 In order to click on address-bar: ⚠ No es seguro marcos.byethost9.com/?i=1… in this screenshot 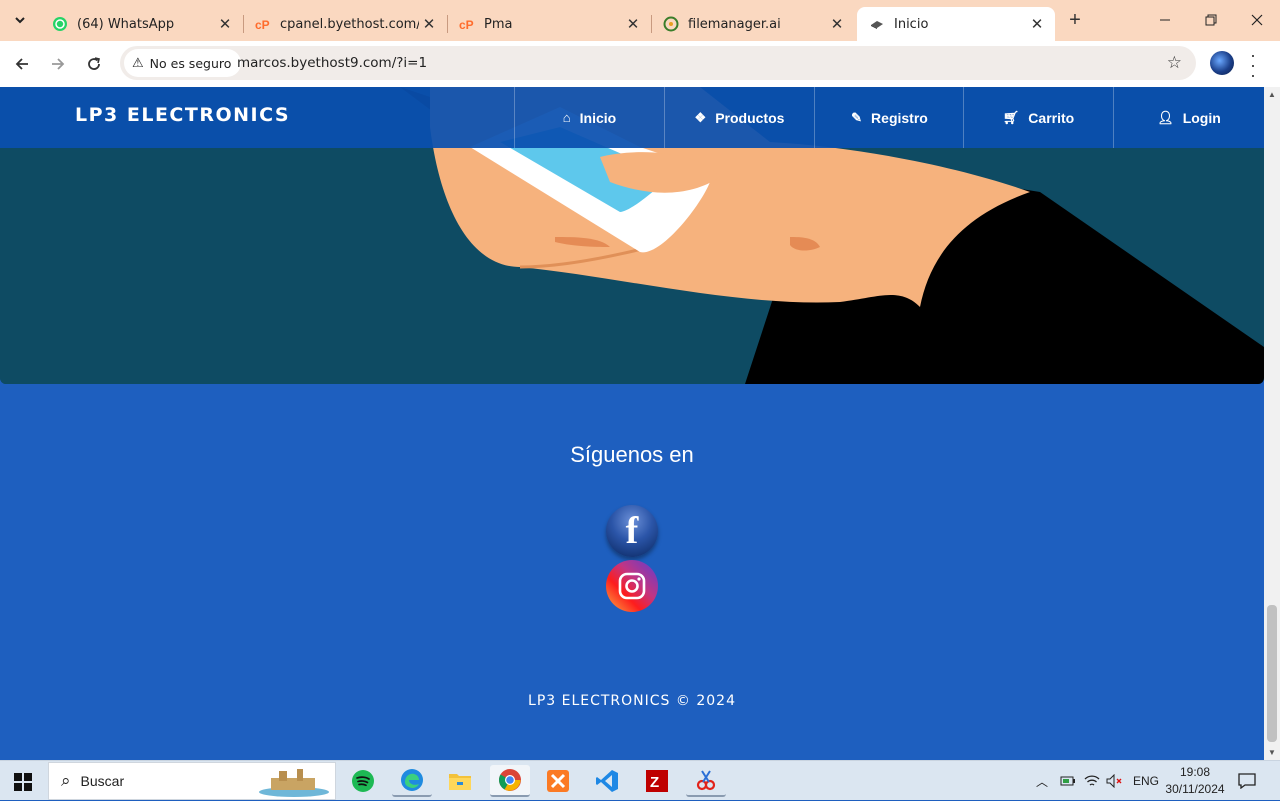, I will do `click(658, 63)`.